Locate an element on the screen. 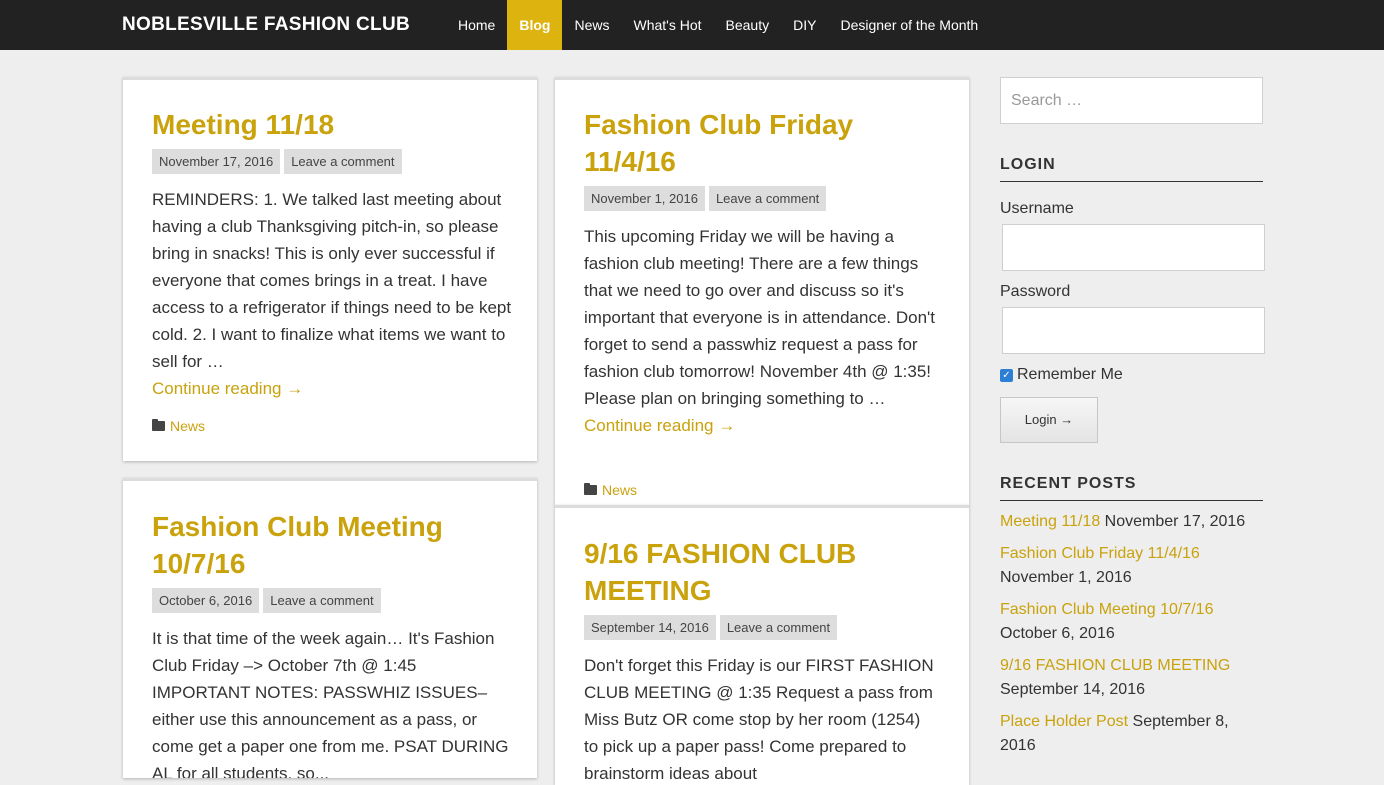 The width and height of the screenshot is (1384, 785). nav-whats-hot: What's Hot is located at coordinates (667, 25).